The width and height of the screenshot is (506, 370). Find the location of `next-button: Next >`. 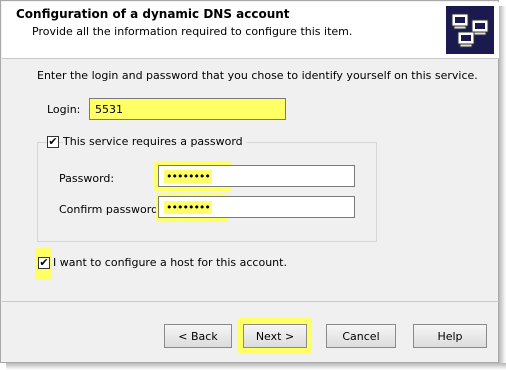

next-button: Next > is located at coordinates (275, 336).